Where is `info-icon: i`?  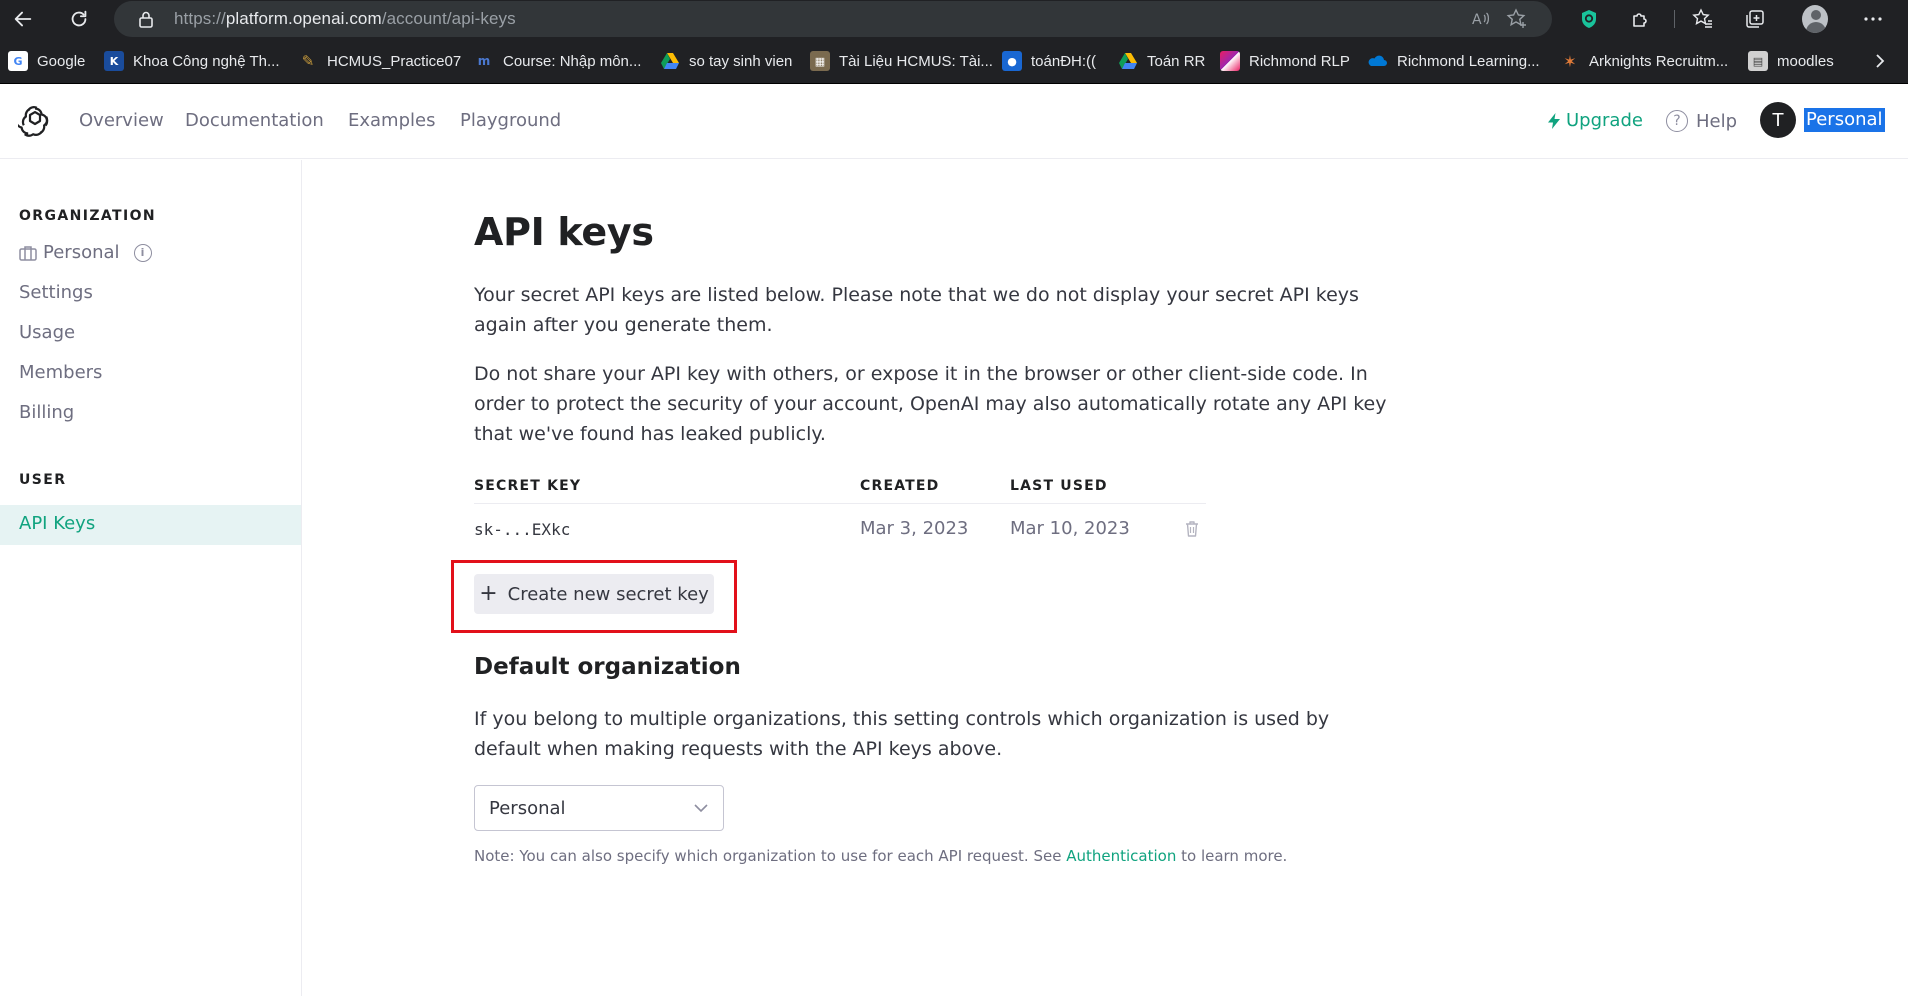 info-icon: i is located at coordinates (142, 252).